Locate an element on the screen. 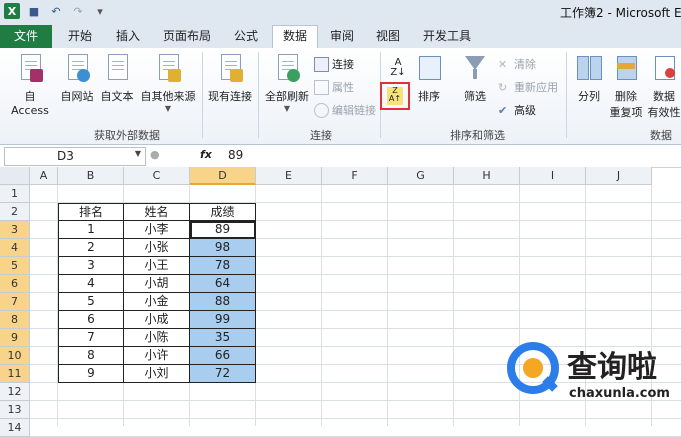 The height and width of the screenshot is (437, 681). row-header-4: 4 is located at coordinates (15, 248).